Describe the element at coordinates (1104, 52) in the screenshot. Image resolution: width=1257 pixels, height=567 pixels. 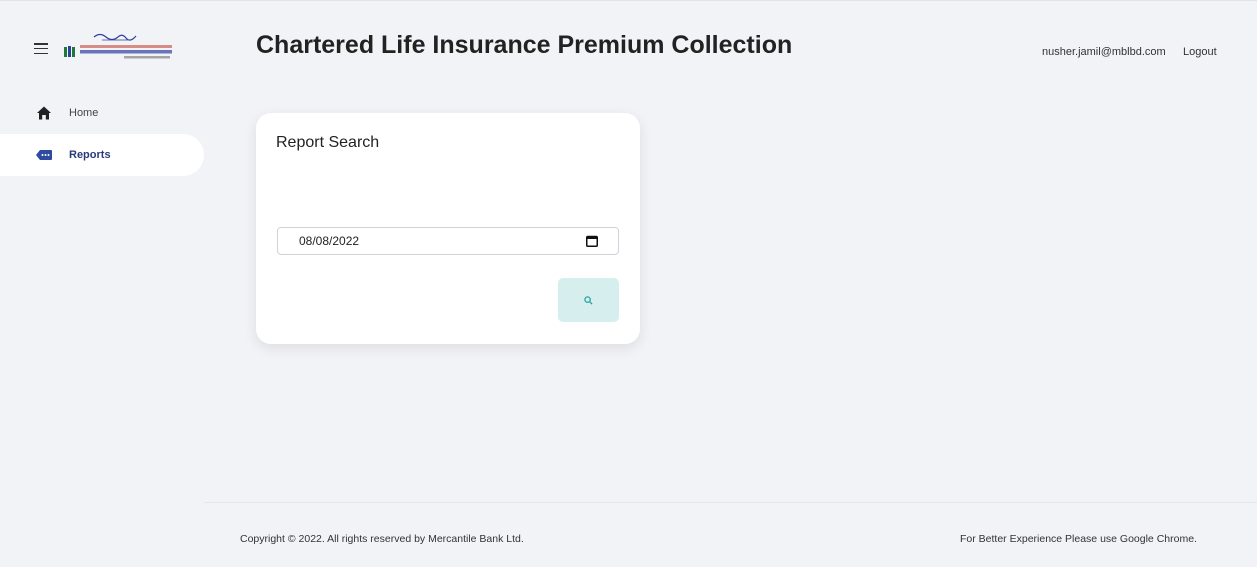
I see `user-email: nusher.jamil@mblbd.com` at that location.